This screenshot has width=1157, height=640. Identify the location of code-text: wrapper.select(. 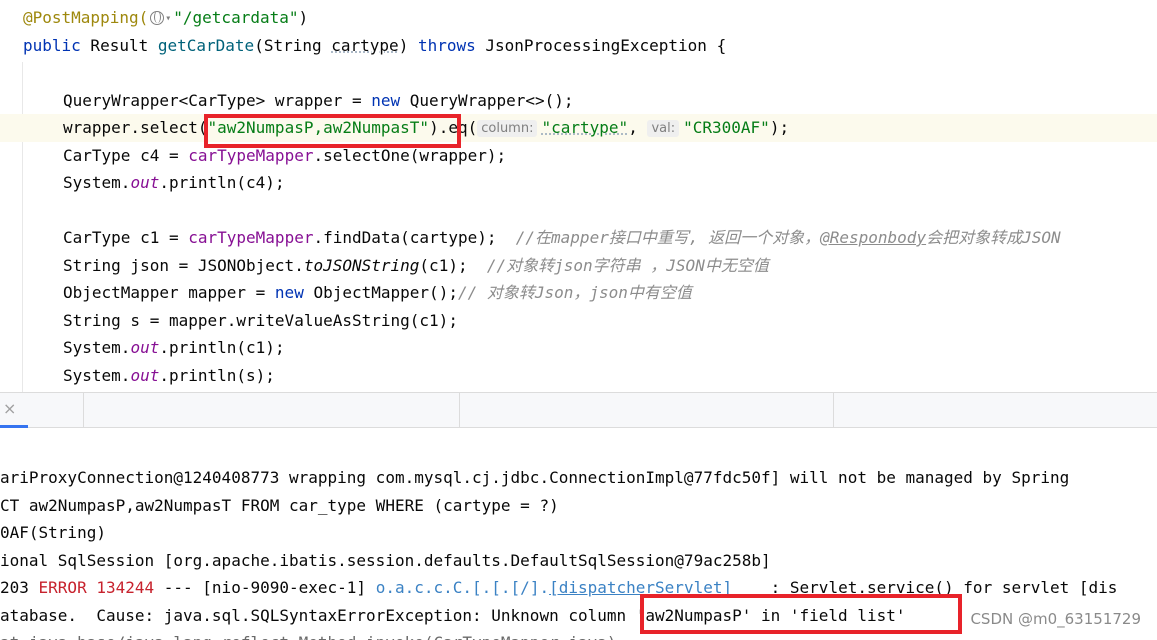
(135, 127).